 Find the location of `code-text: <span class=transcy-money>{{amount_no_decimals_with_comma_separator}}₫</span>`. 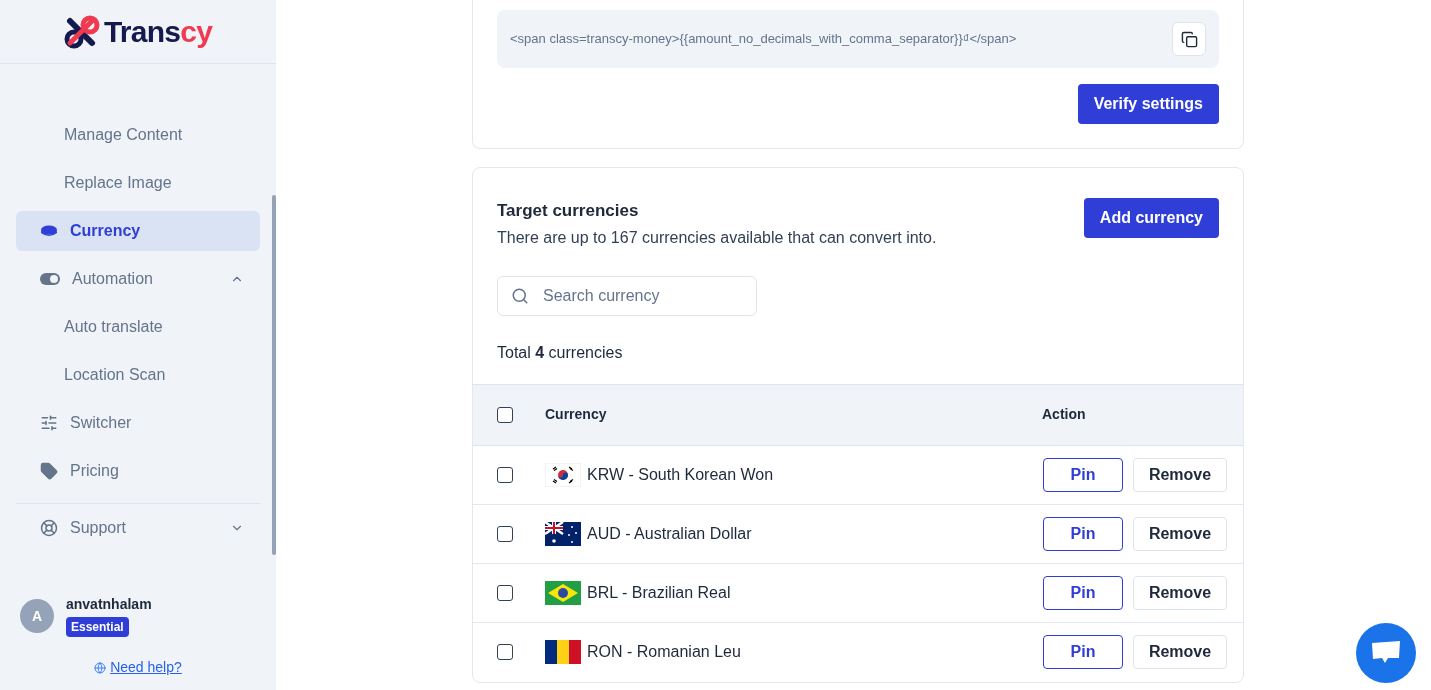

code-text: <span class=transcy-money>{{amount_no_decimals_with_comma_separator}}₫</span> is located at coordinates (763, 39).